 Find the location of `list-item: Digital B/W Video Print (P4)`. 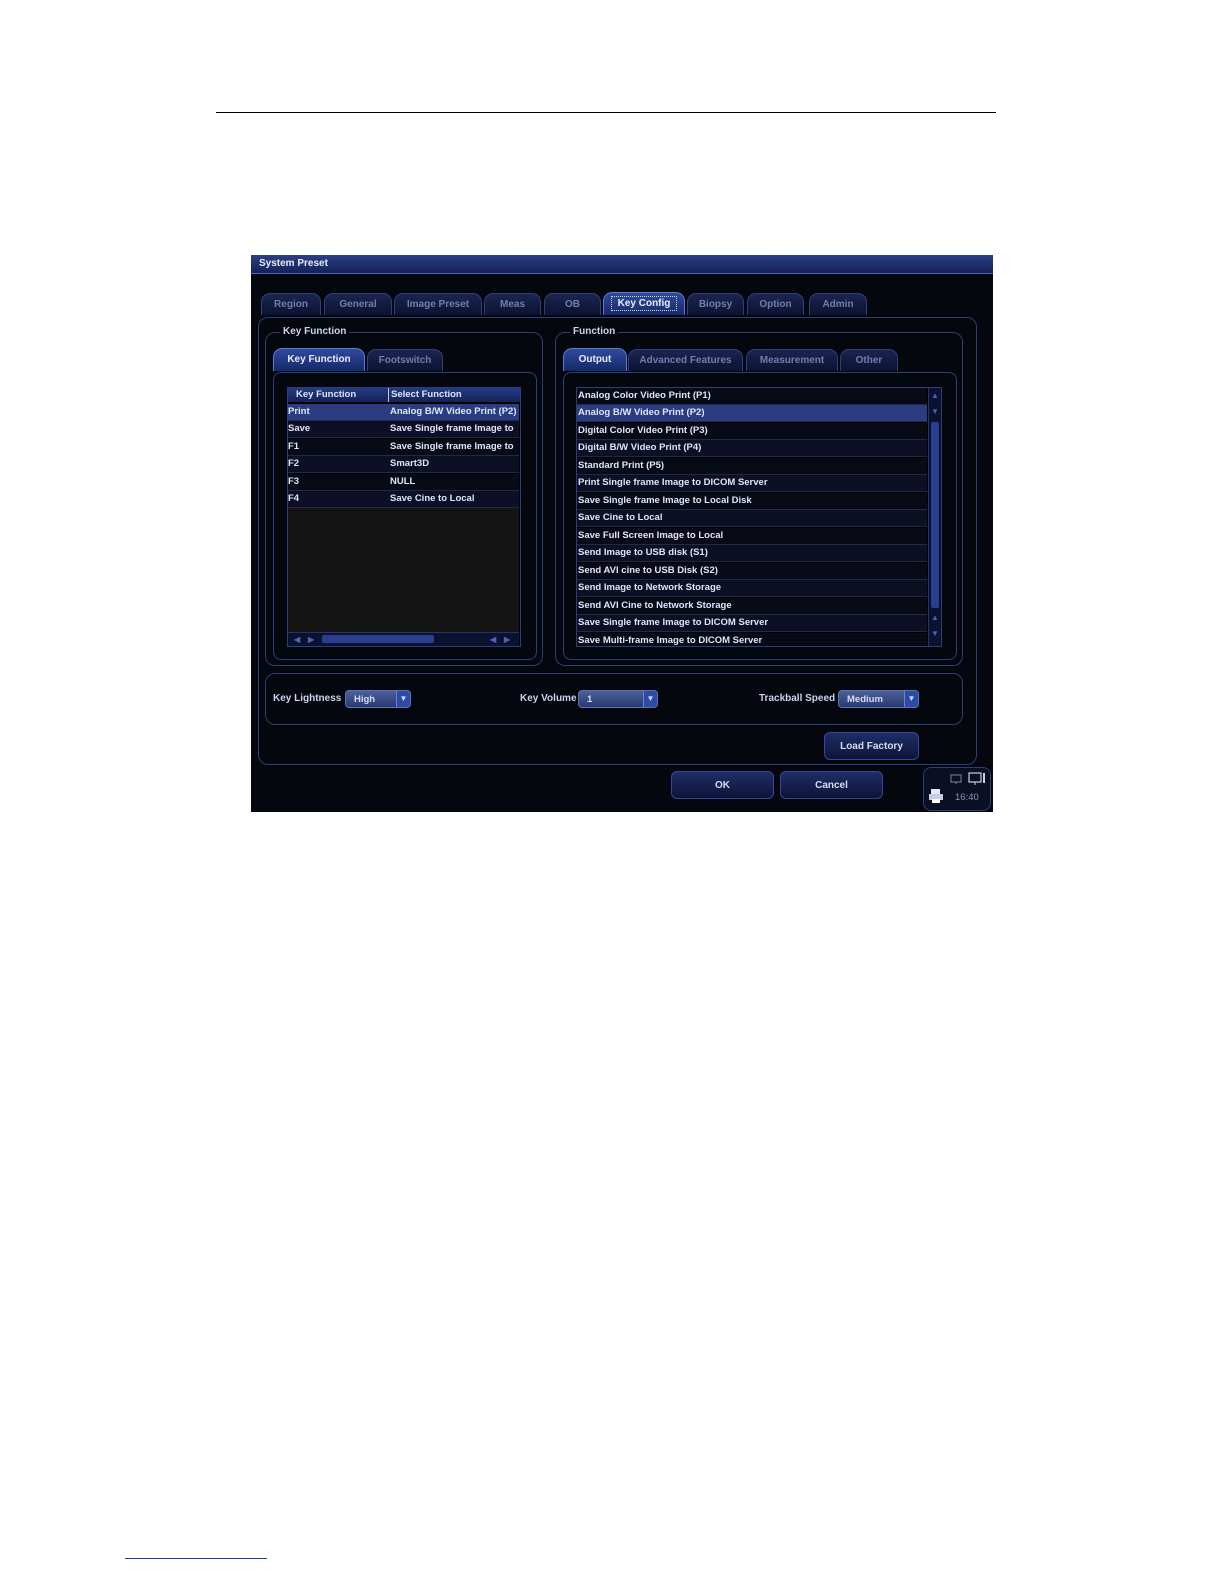

list-item: Digital B/W Video Print (P4) is located at coordinates (752, 448).